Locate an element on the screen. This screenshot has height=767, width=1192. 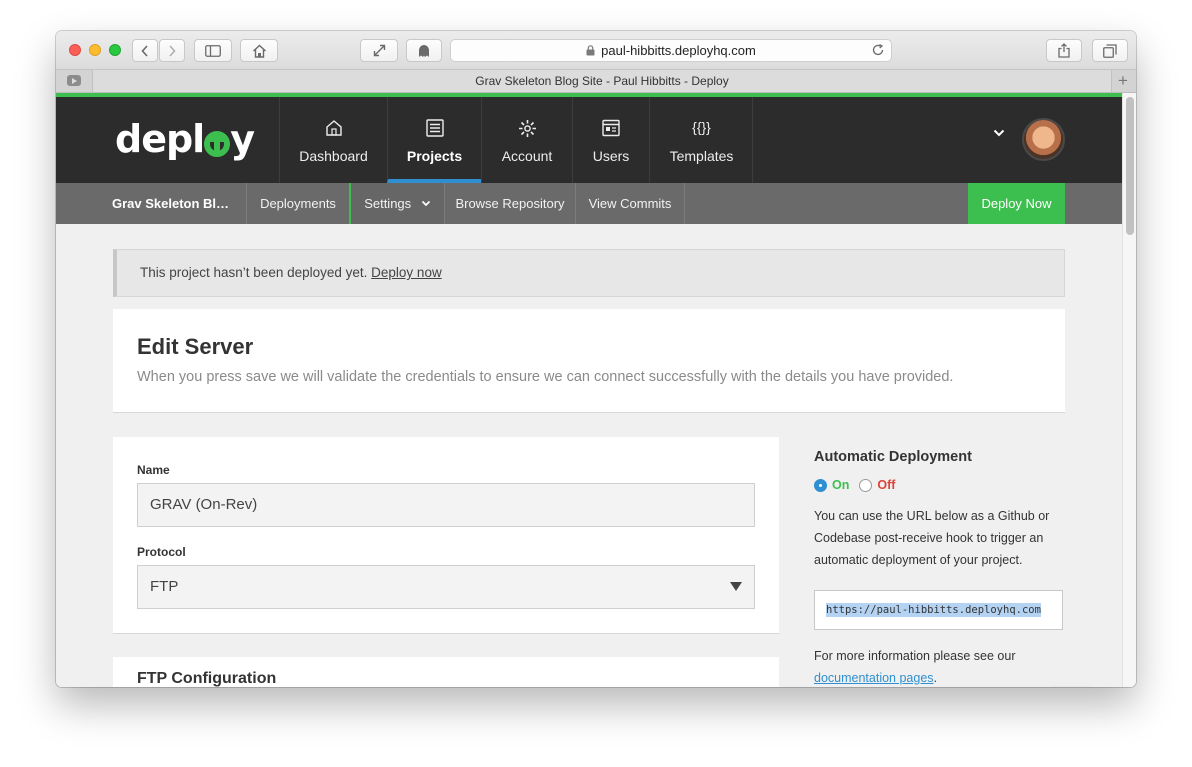
scrollbar-thumb is located at coordinates (1130, 166).